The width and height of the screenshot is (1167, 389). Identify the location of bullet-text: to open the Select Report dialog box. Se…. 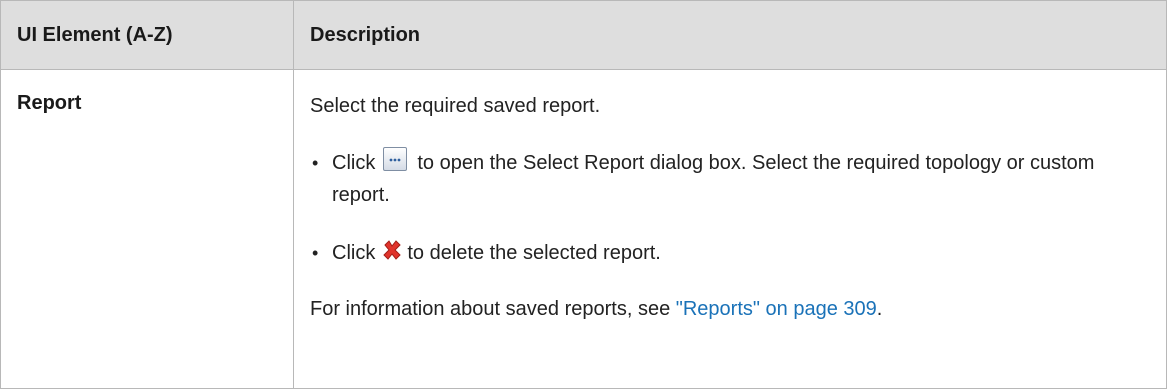
(713, 179).